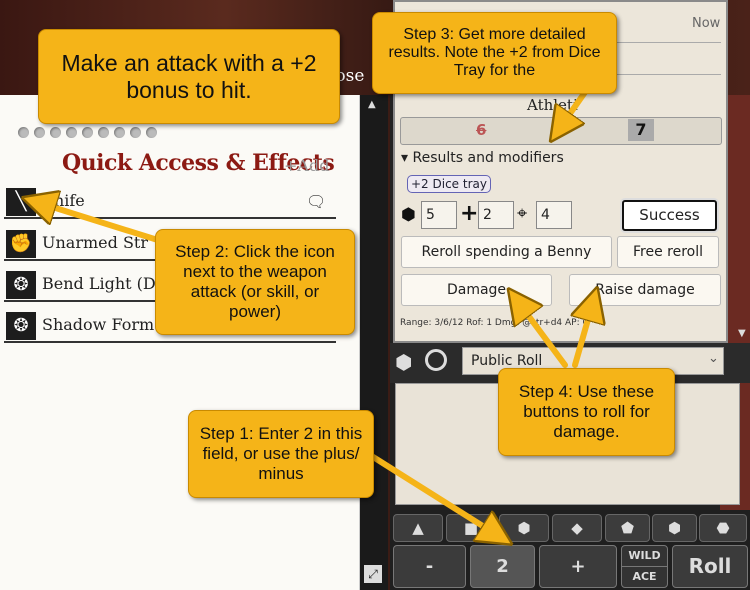 The width and height of the screenshot is (750, 590). Describe the element at coordinates (723, 528) in the screenshot. I see `d100-button: ⬣` at that location.